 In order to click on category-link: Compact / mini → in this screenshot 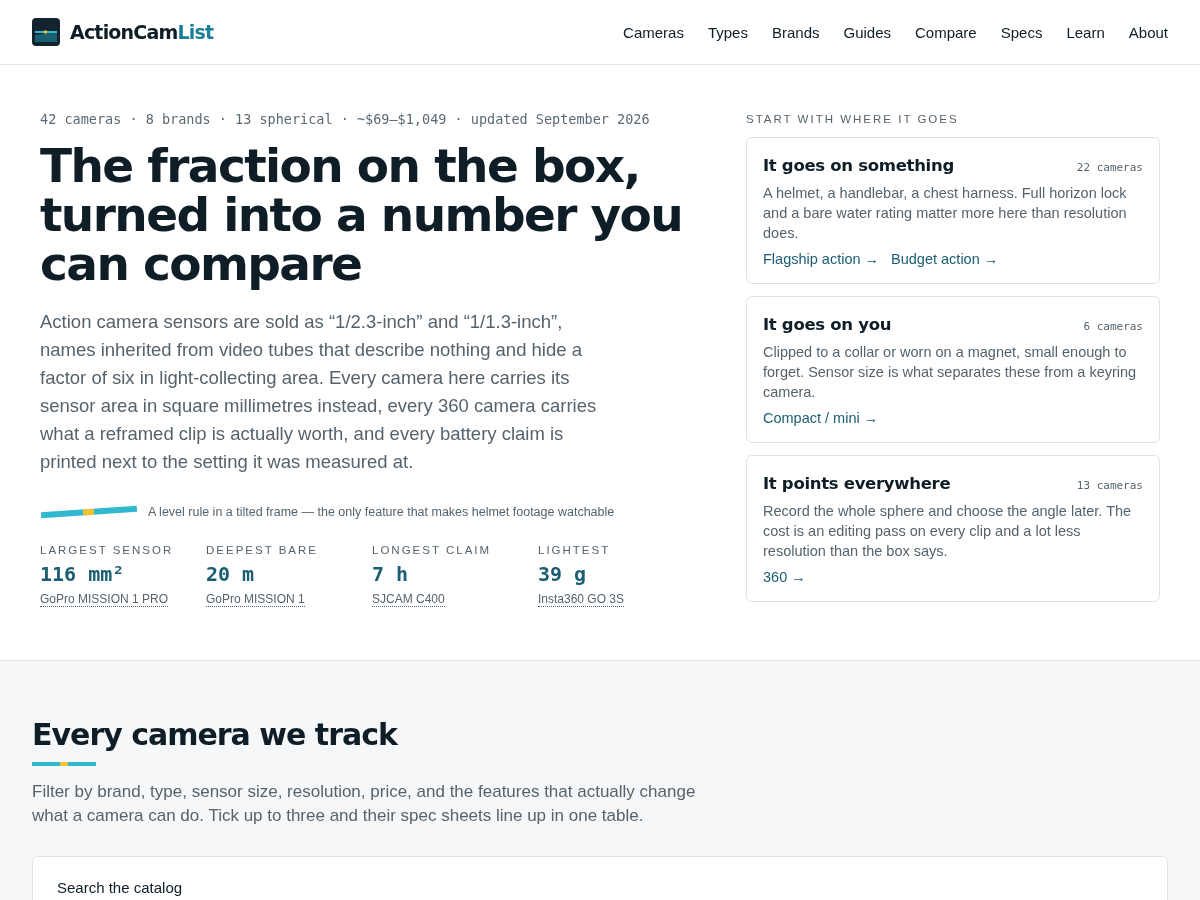, I will do `click(821, 418)`.